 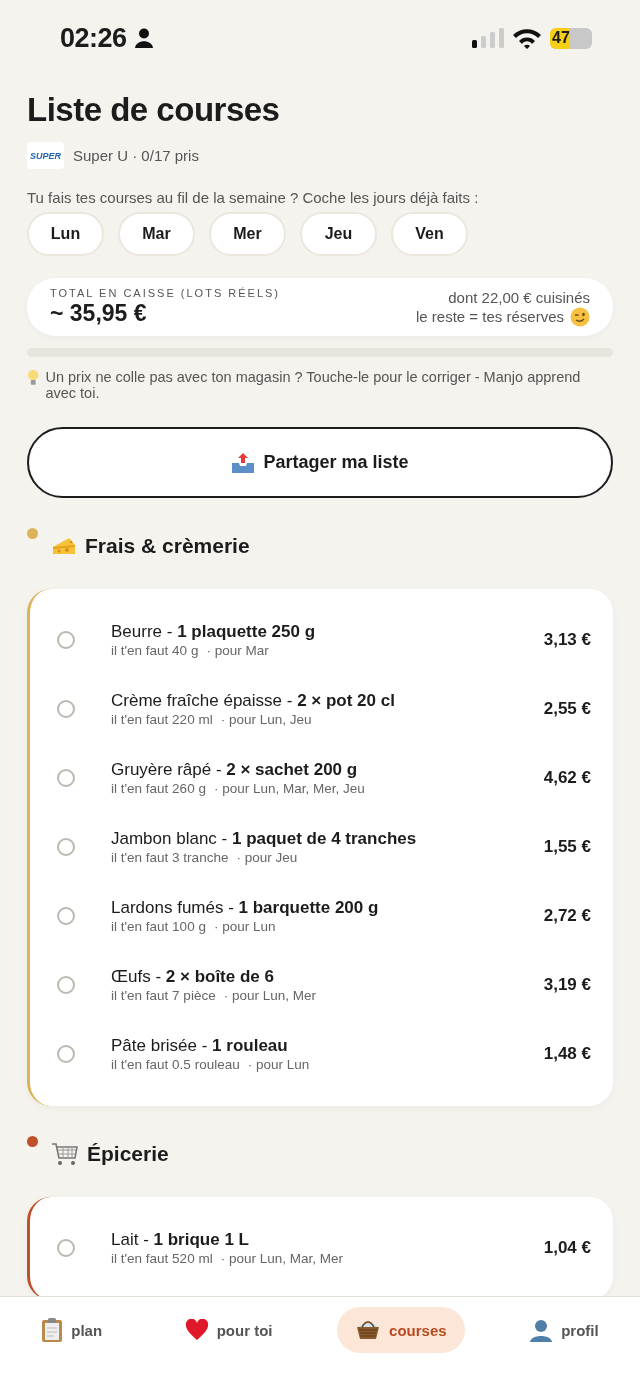 What do you see at coordinates (490, 316) in the screenshot?
I see `rest-note: le reste = tes réserves` at bounding box center [490, 316].